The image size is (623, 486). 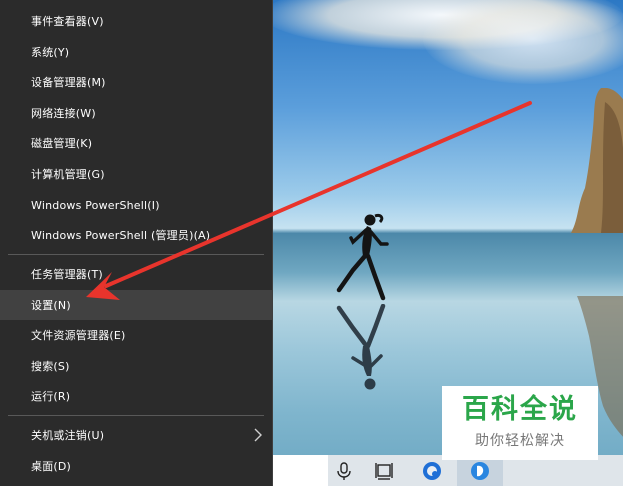 I want to click on taskbar-search-box, so click(x=300, y=470).